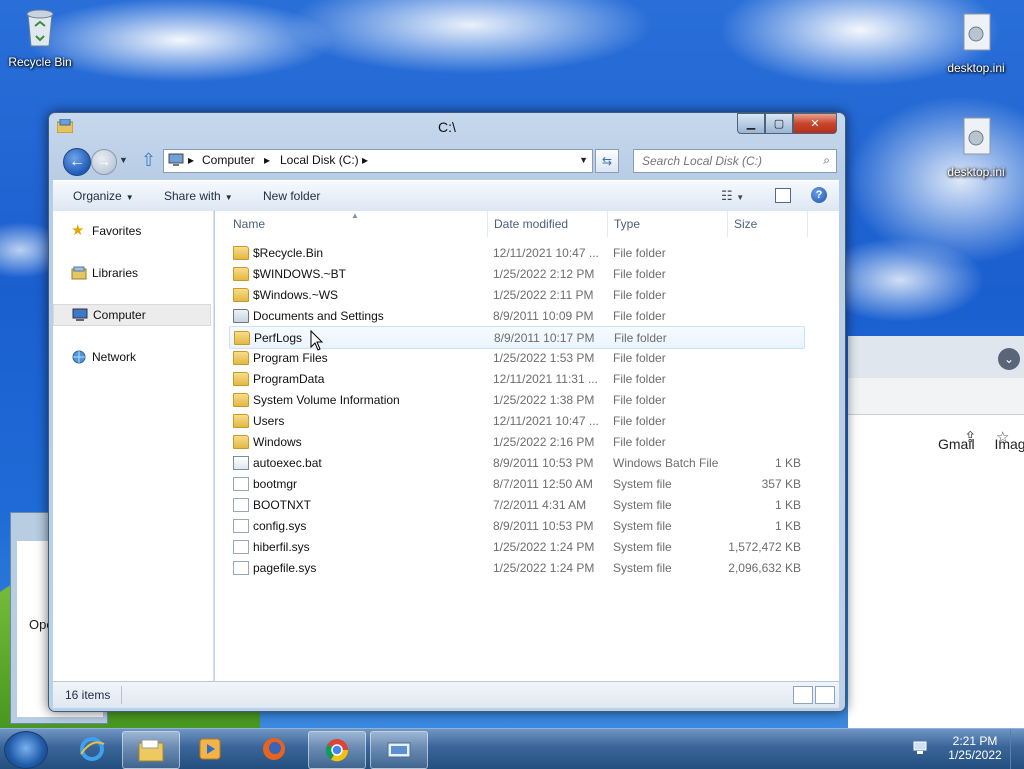 The image size is (1024, 769). Describe the element at coordinates (936, 357) in the screenshot. I see `browser-tab-strip: ⌄` at that location.